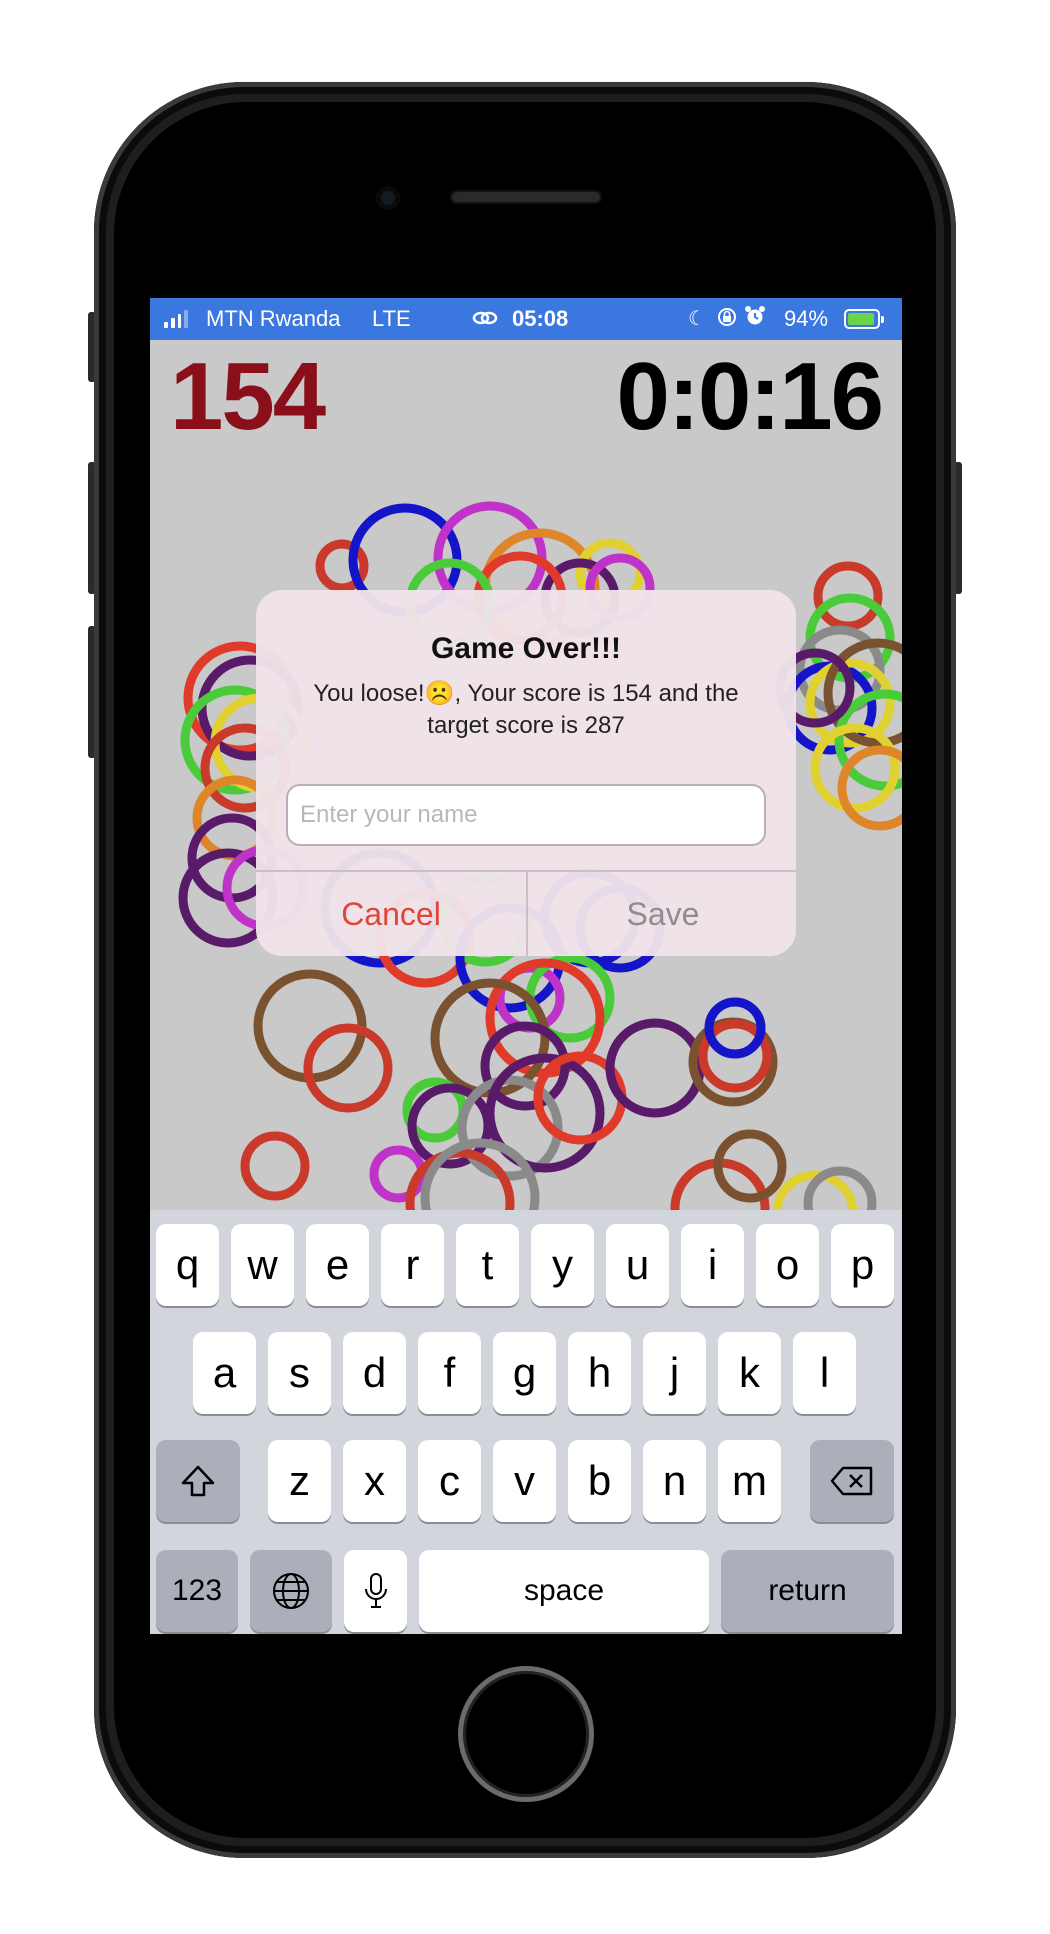 The width and height of the screenshot is (1050, 1934). What do you see at coordinates (599, 1373) in the screenshot?
I see `key-h: h` at bounding box center [599, 1373].